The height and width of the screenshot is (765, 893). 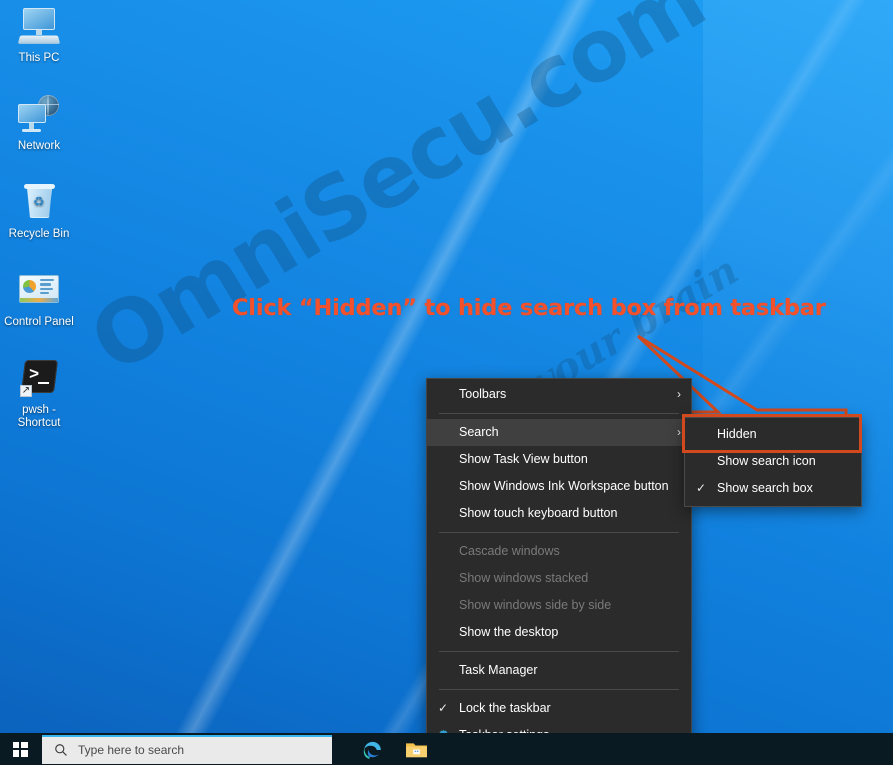 I want to click on this-pc-icon, so click(x=39, y=27).